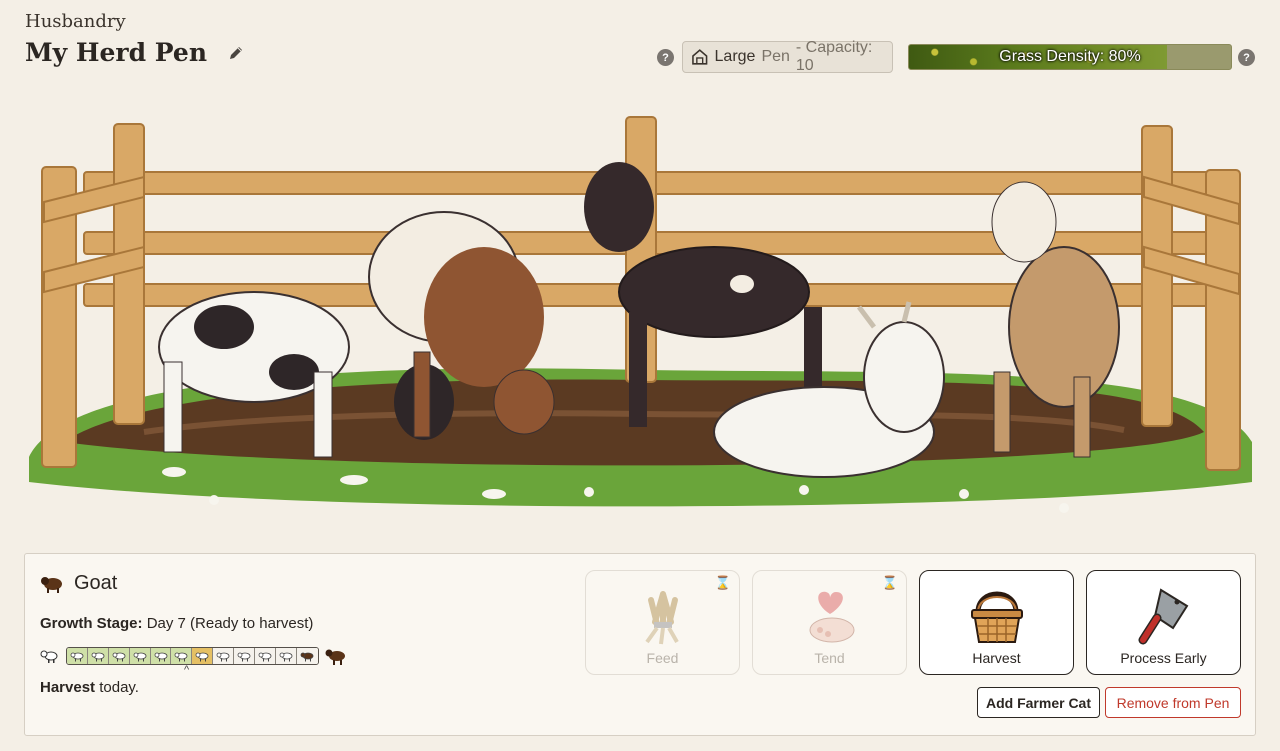  I want to click on section-label: Husbandry, so click(75, 21).